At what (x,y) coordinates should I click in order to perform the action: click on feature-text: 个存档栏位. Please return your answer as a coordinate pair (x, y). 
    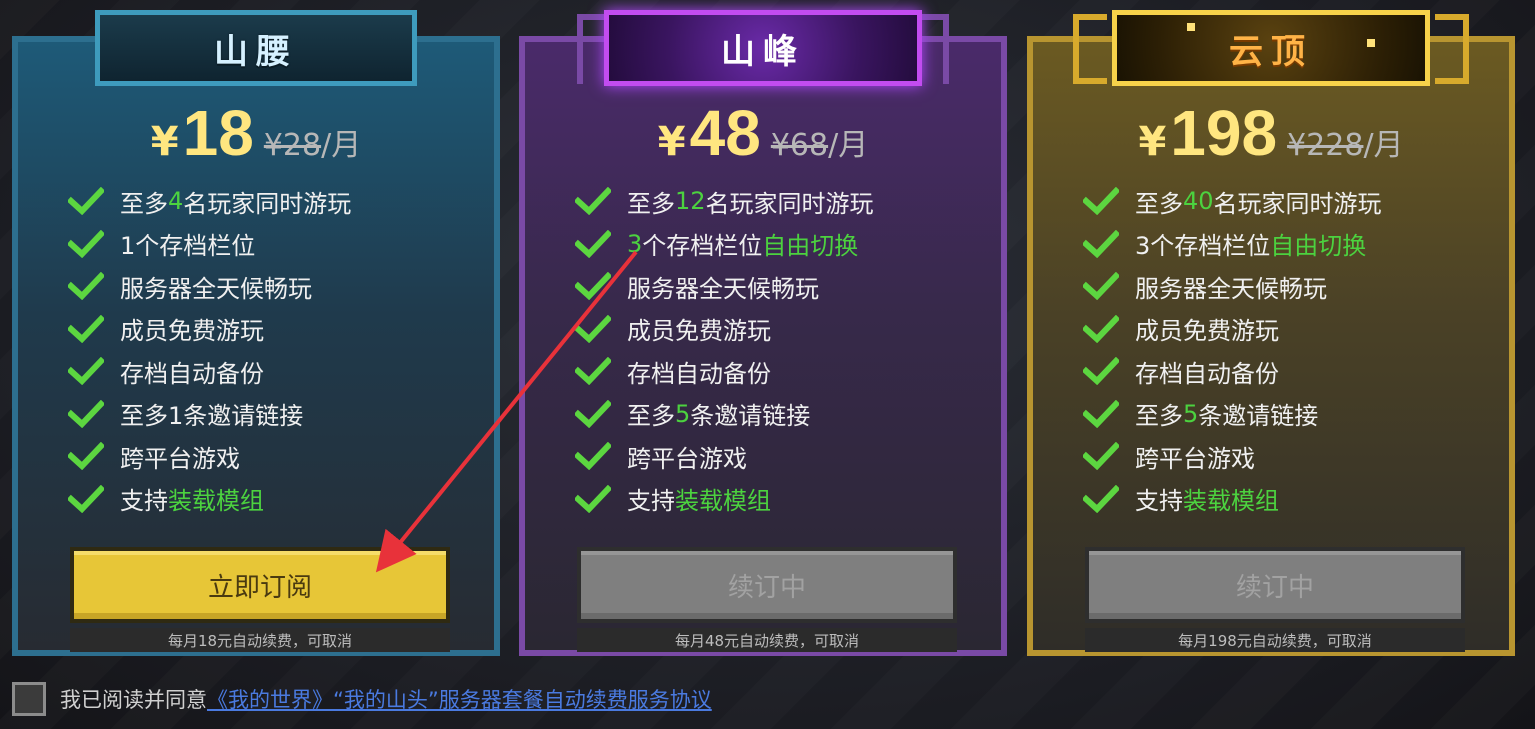
    Looking at the image, I should click on (702, 246).